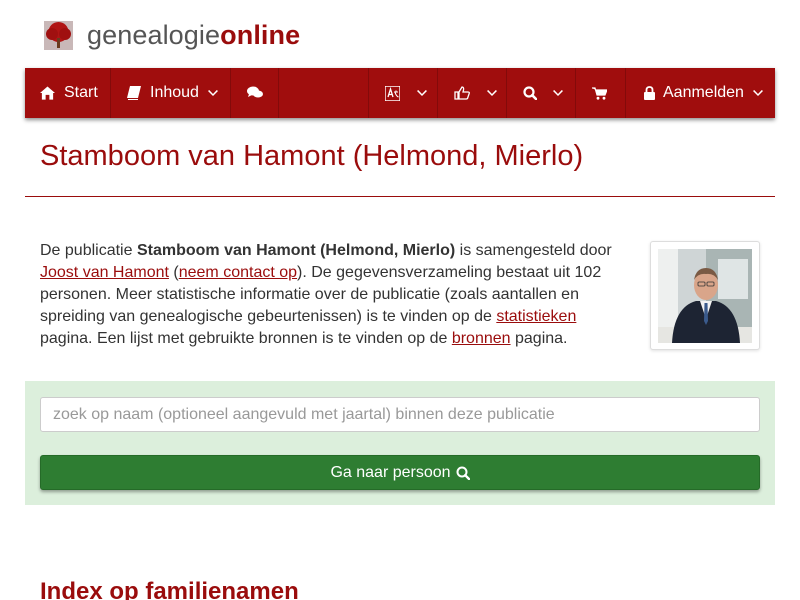 This screenshot has height=600, width=800. I want to click on intro-text: is samengesteld door, so click(533, 250).